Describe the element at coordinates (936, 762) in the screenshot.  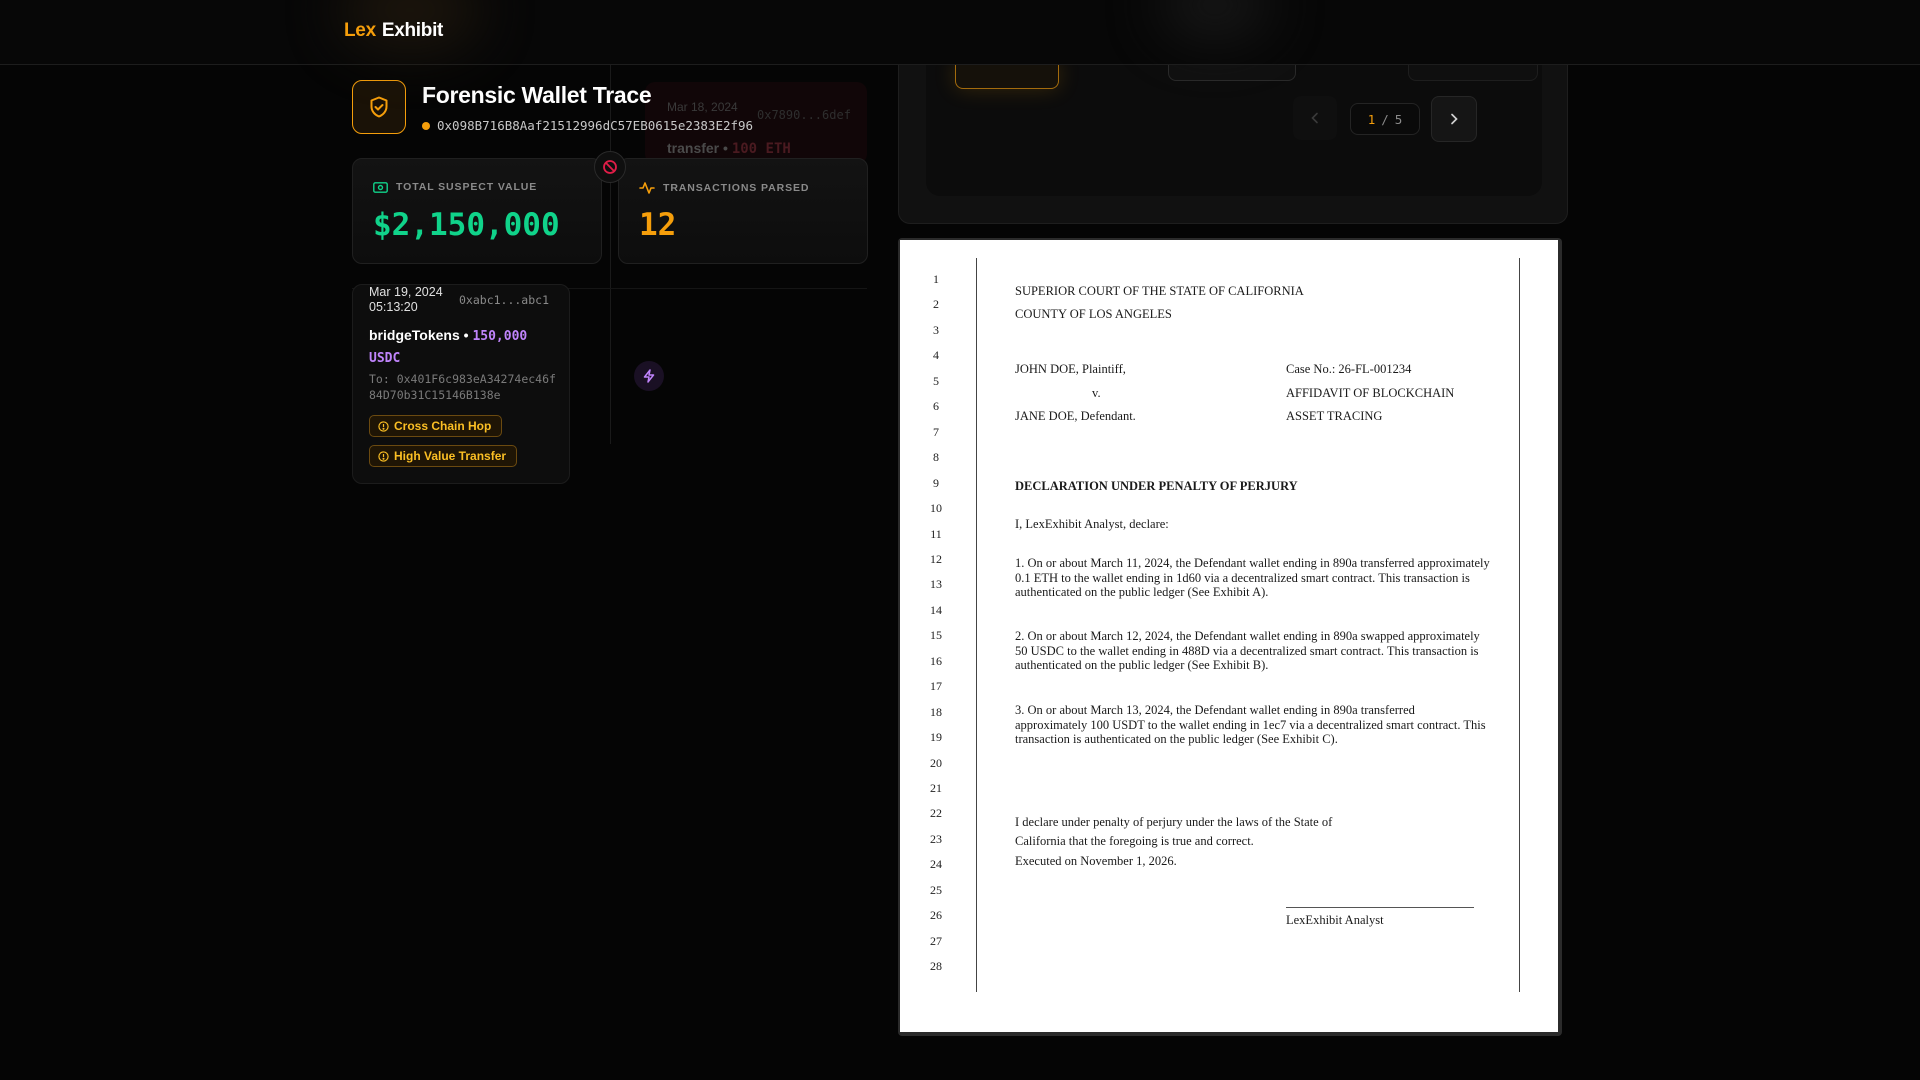
I see `line-number: 20` at that location.